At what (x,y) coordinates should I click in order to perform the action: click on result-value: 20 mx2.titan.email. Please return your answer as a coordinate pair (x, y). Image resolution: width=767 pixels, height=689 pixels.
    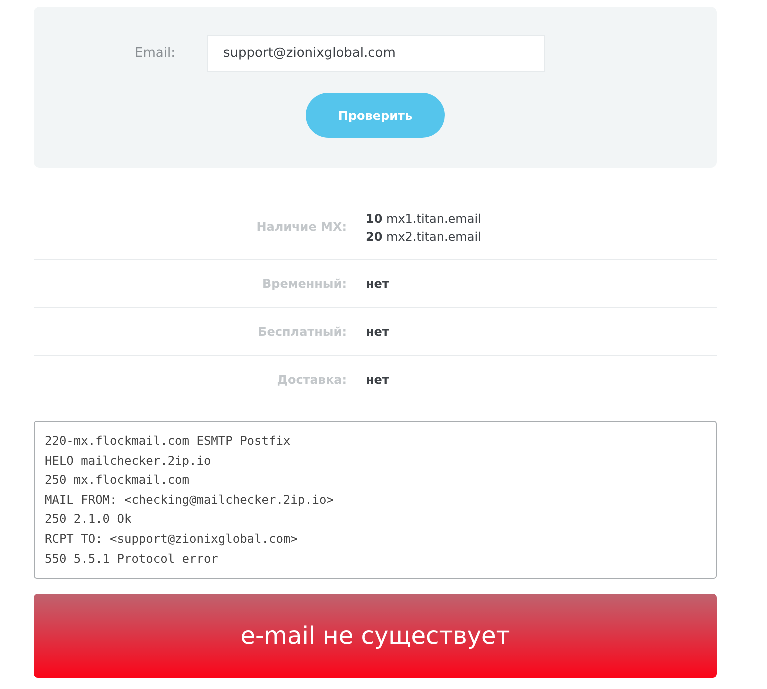
    Looking at the image, I should click on (424, 237).